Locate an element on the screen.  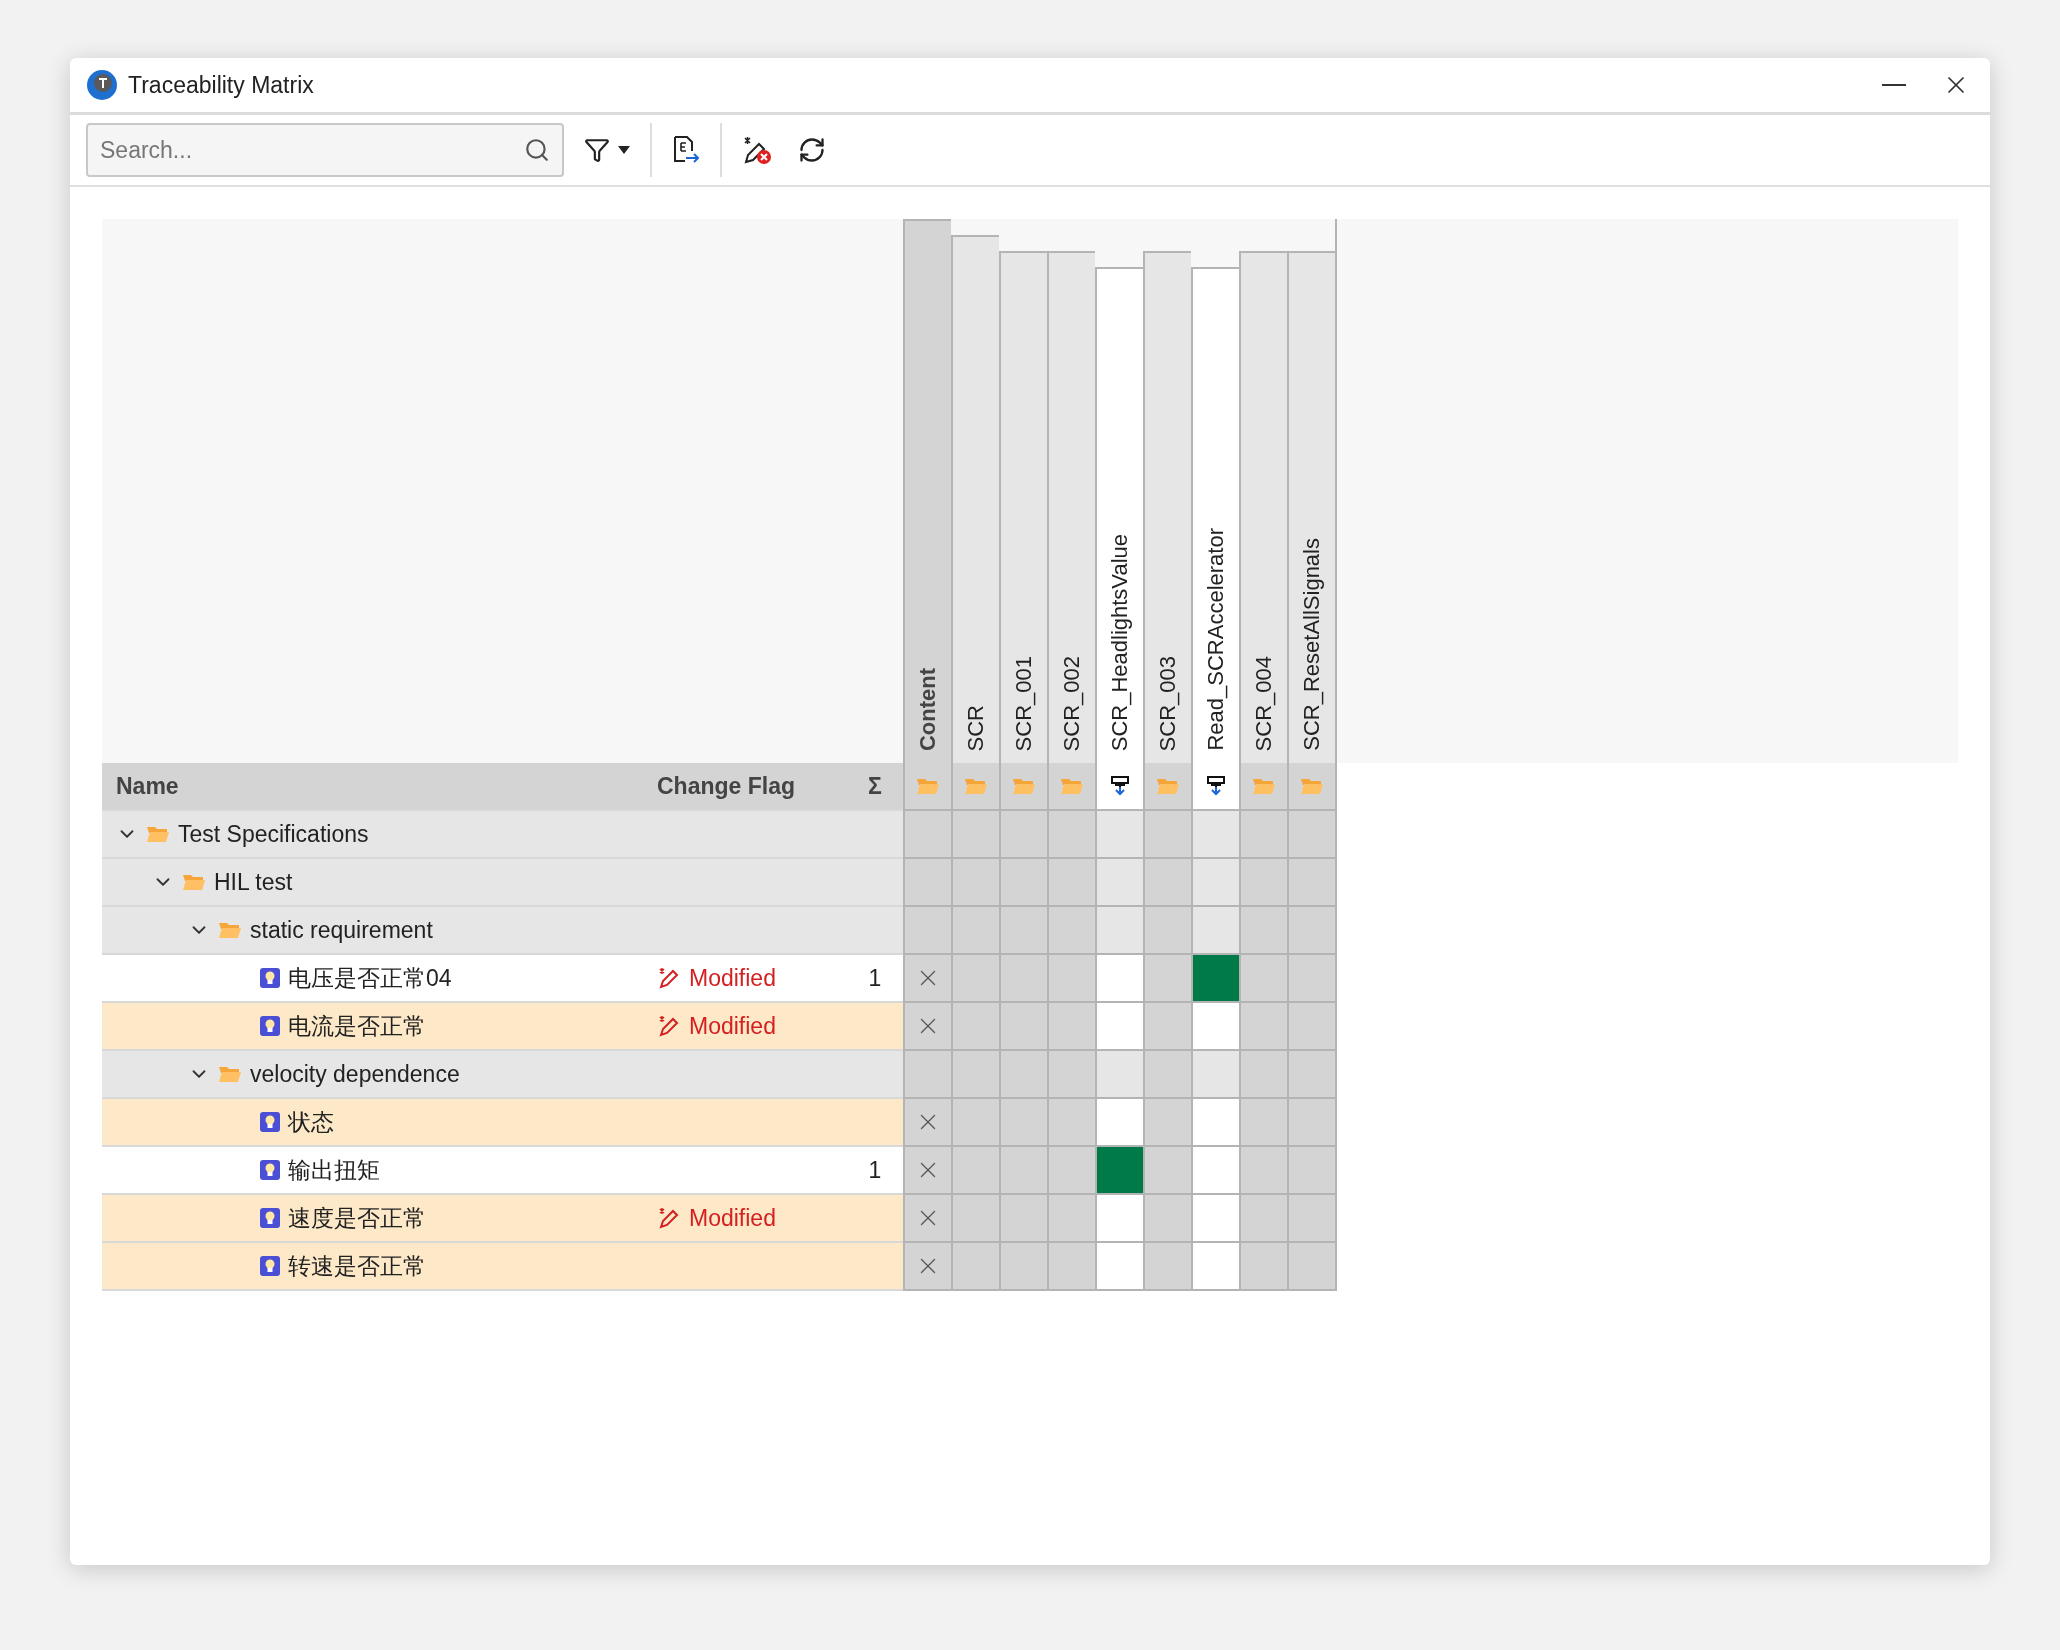
tree-row: HIL test is located at coordinates (502, 883).